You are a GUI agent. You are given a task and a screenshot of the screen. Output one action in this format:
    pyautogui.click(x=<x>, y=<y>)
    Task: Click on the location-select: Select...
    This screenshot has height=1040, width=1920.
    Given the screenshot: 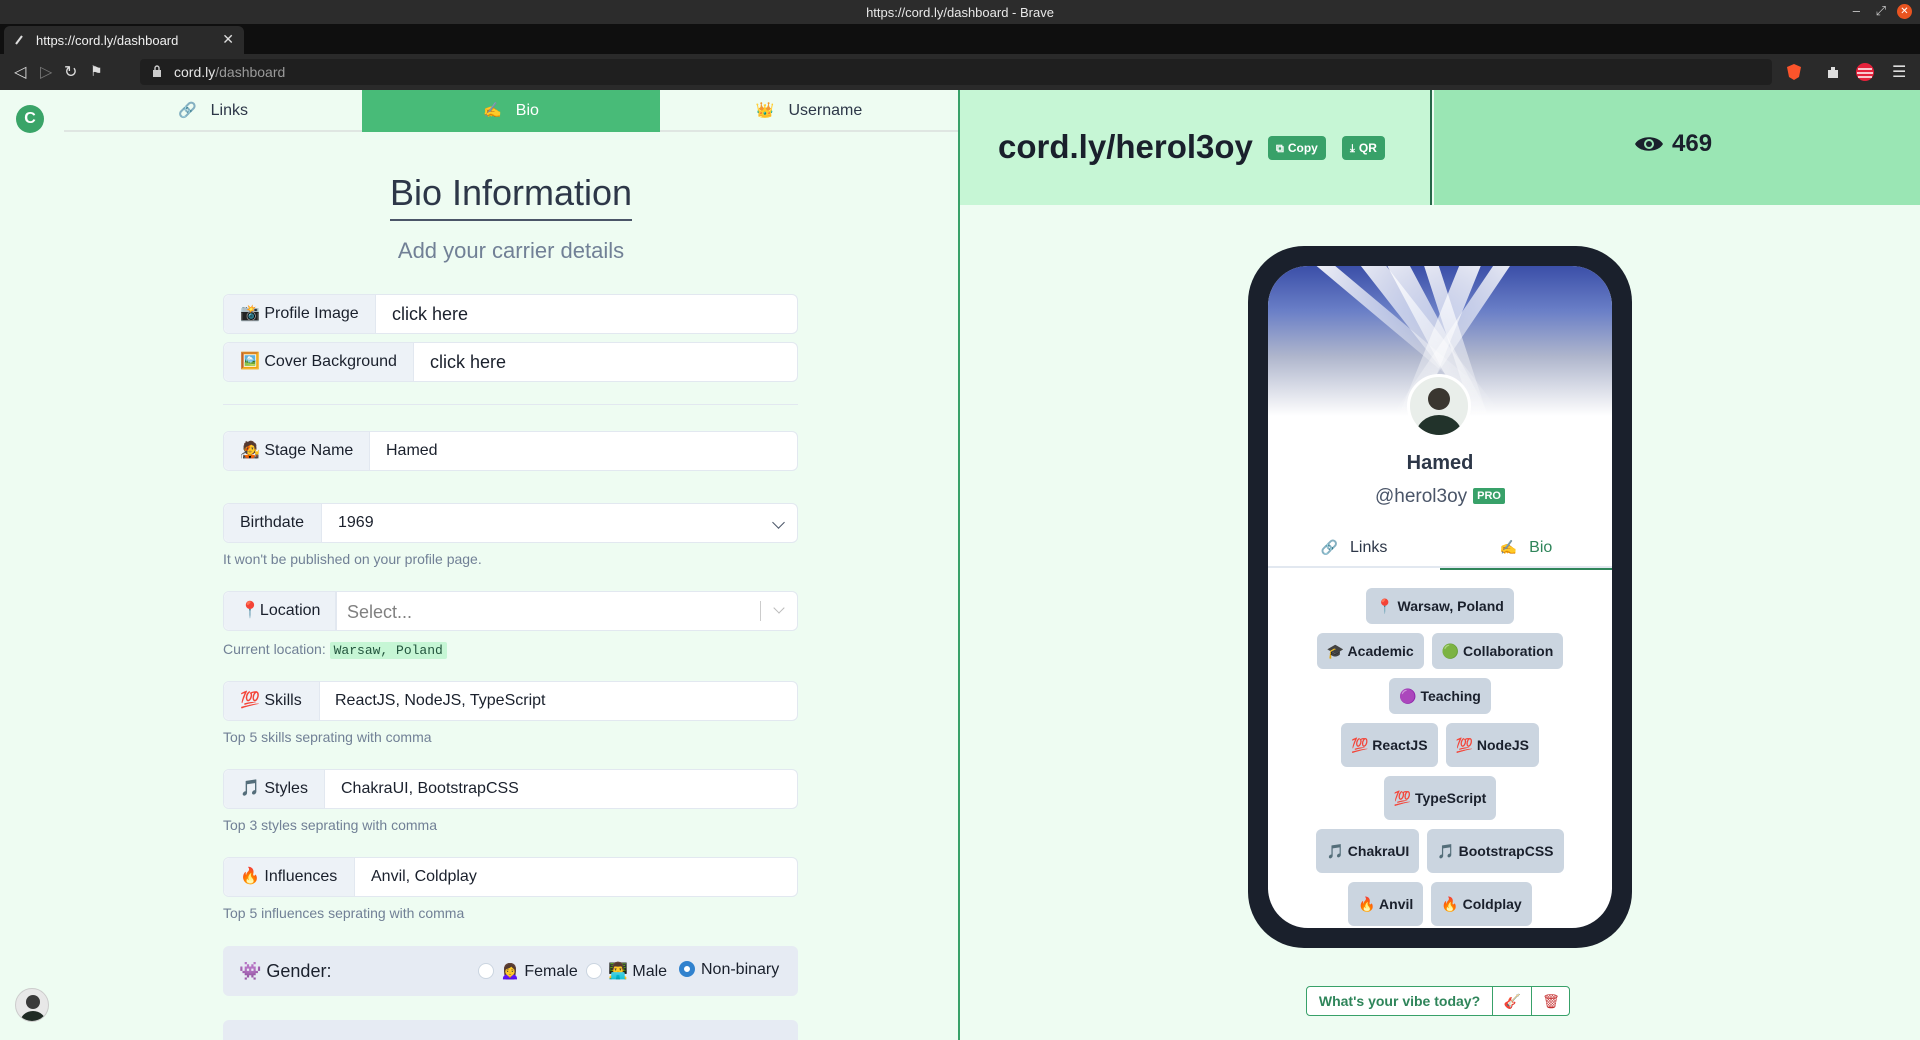 What is the action you would take?
    pyautogui.click(x=566, y=611)
    